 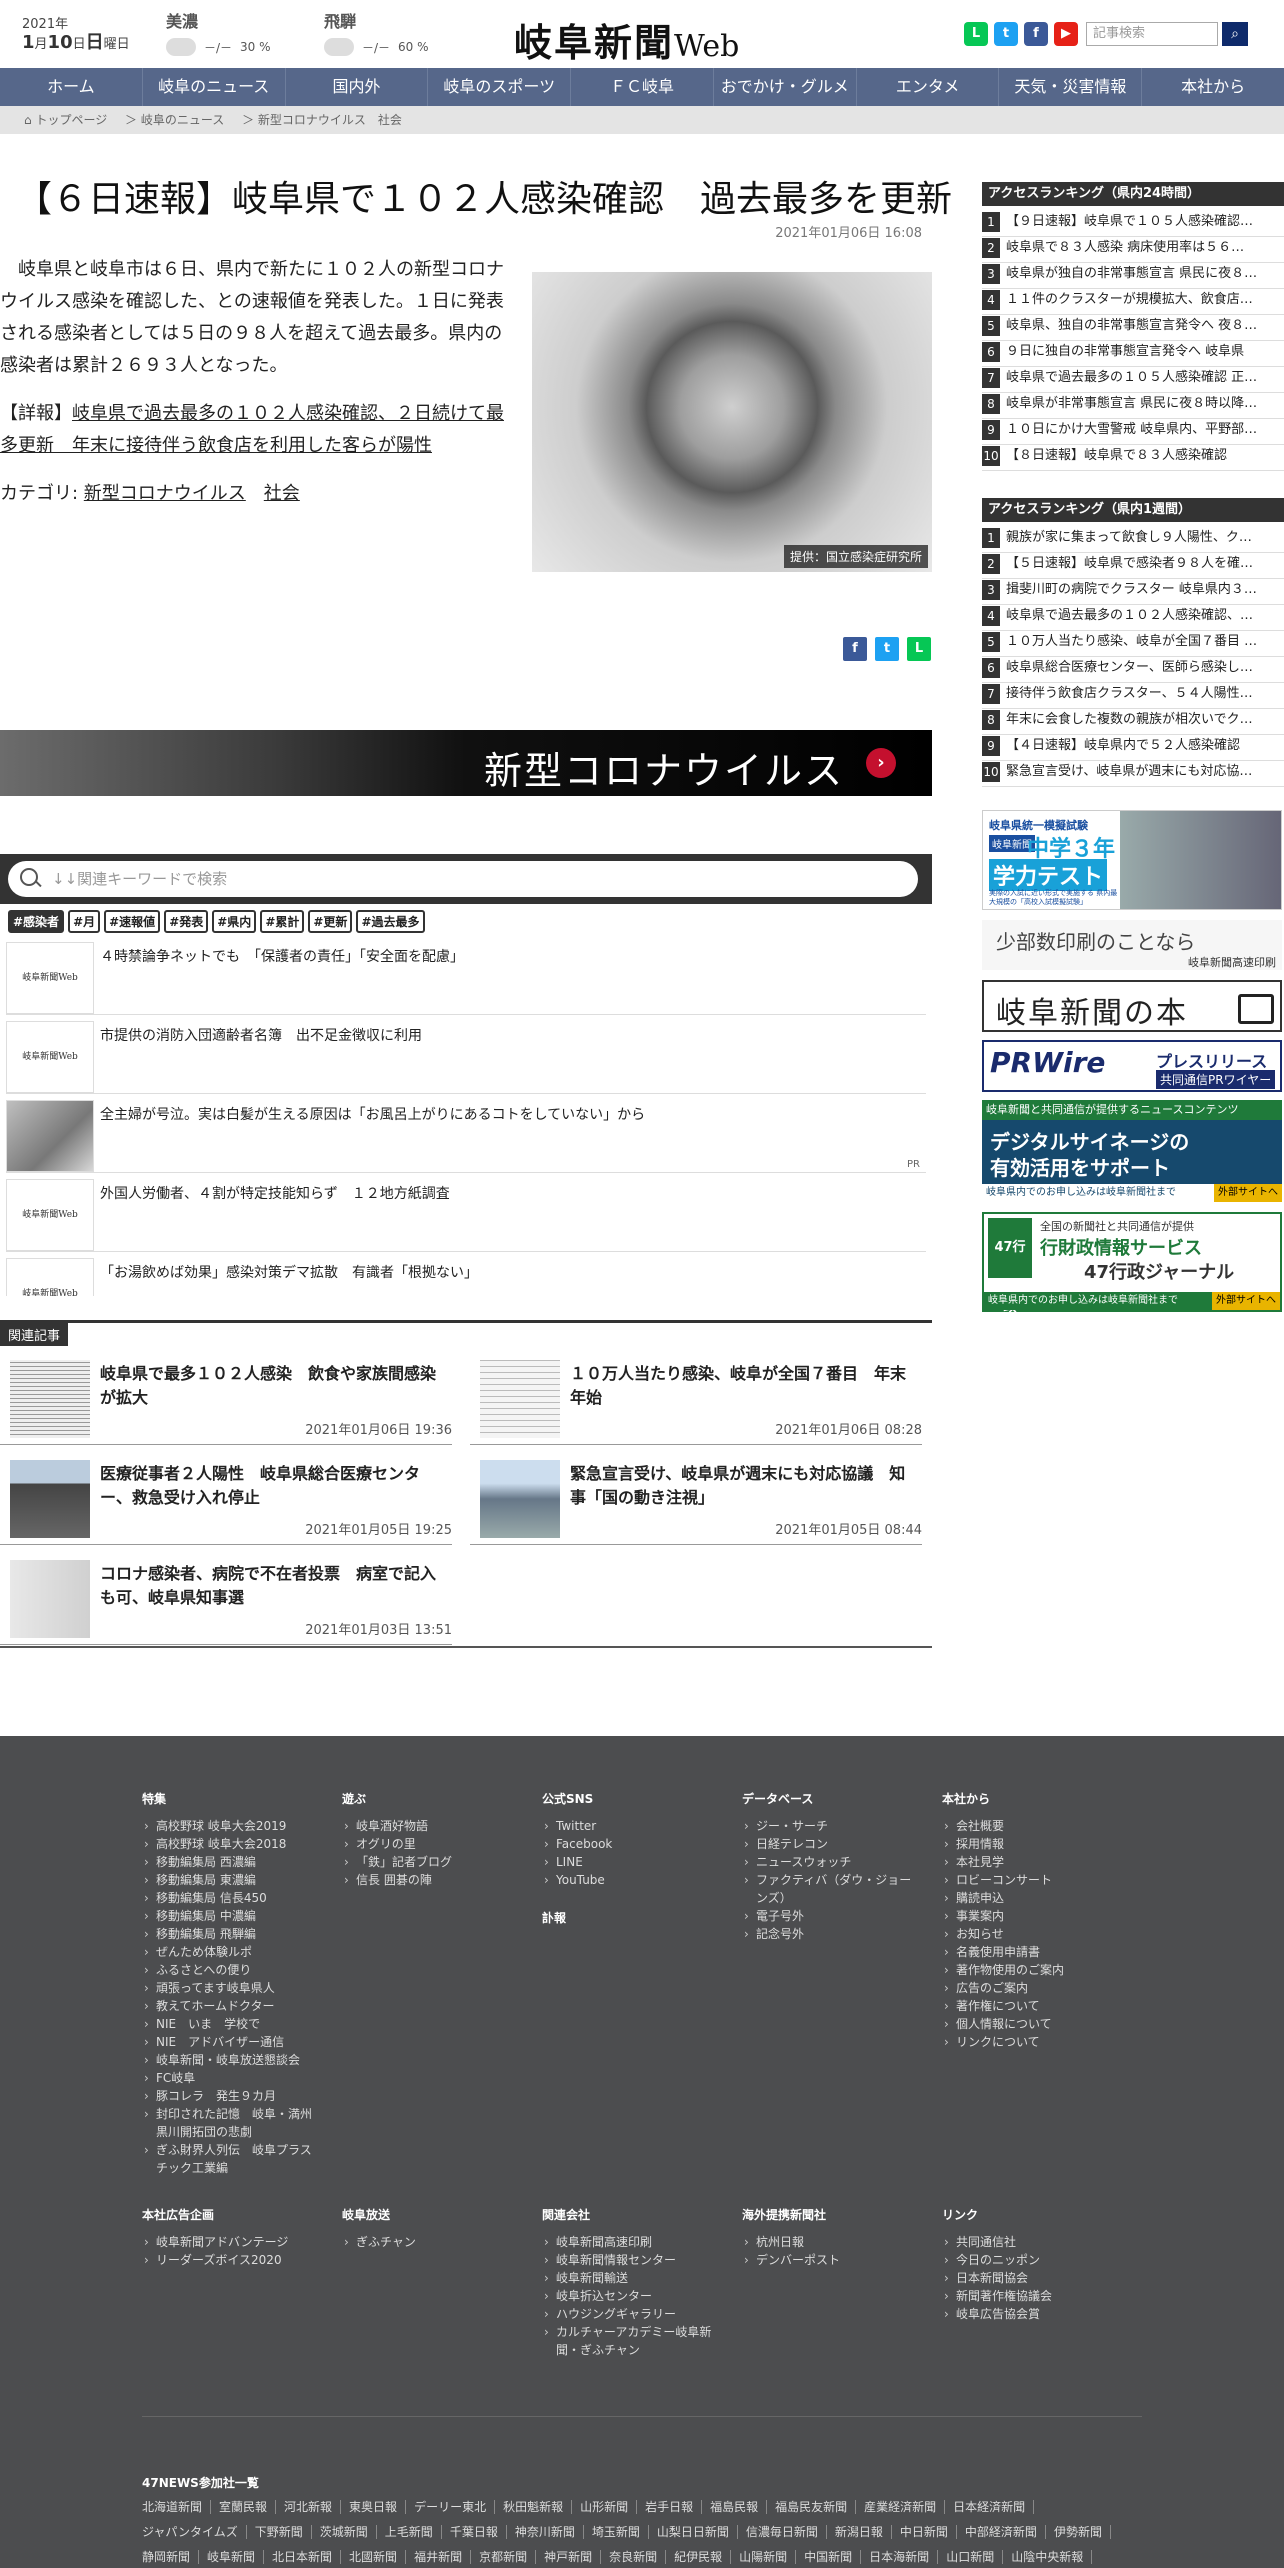 I want to click on footer-link: 岐阜折込センター, so click(x=632, y=2296).